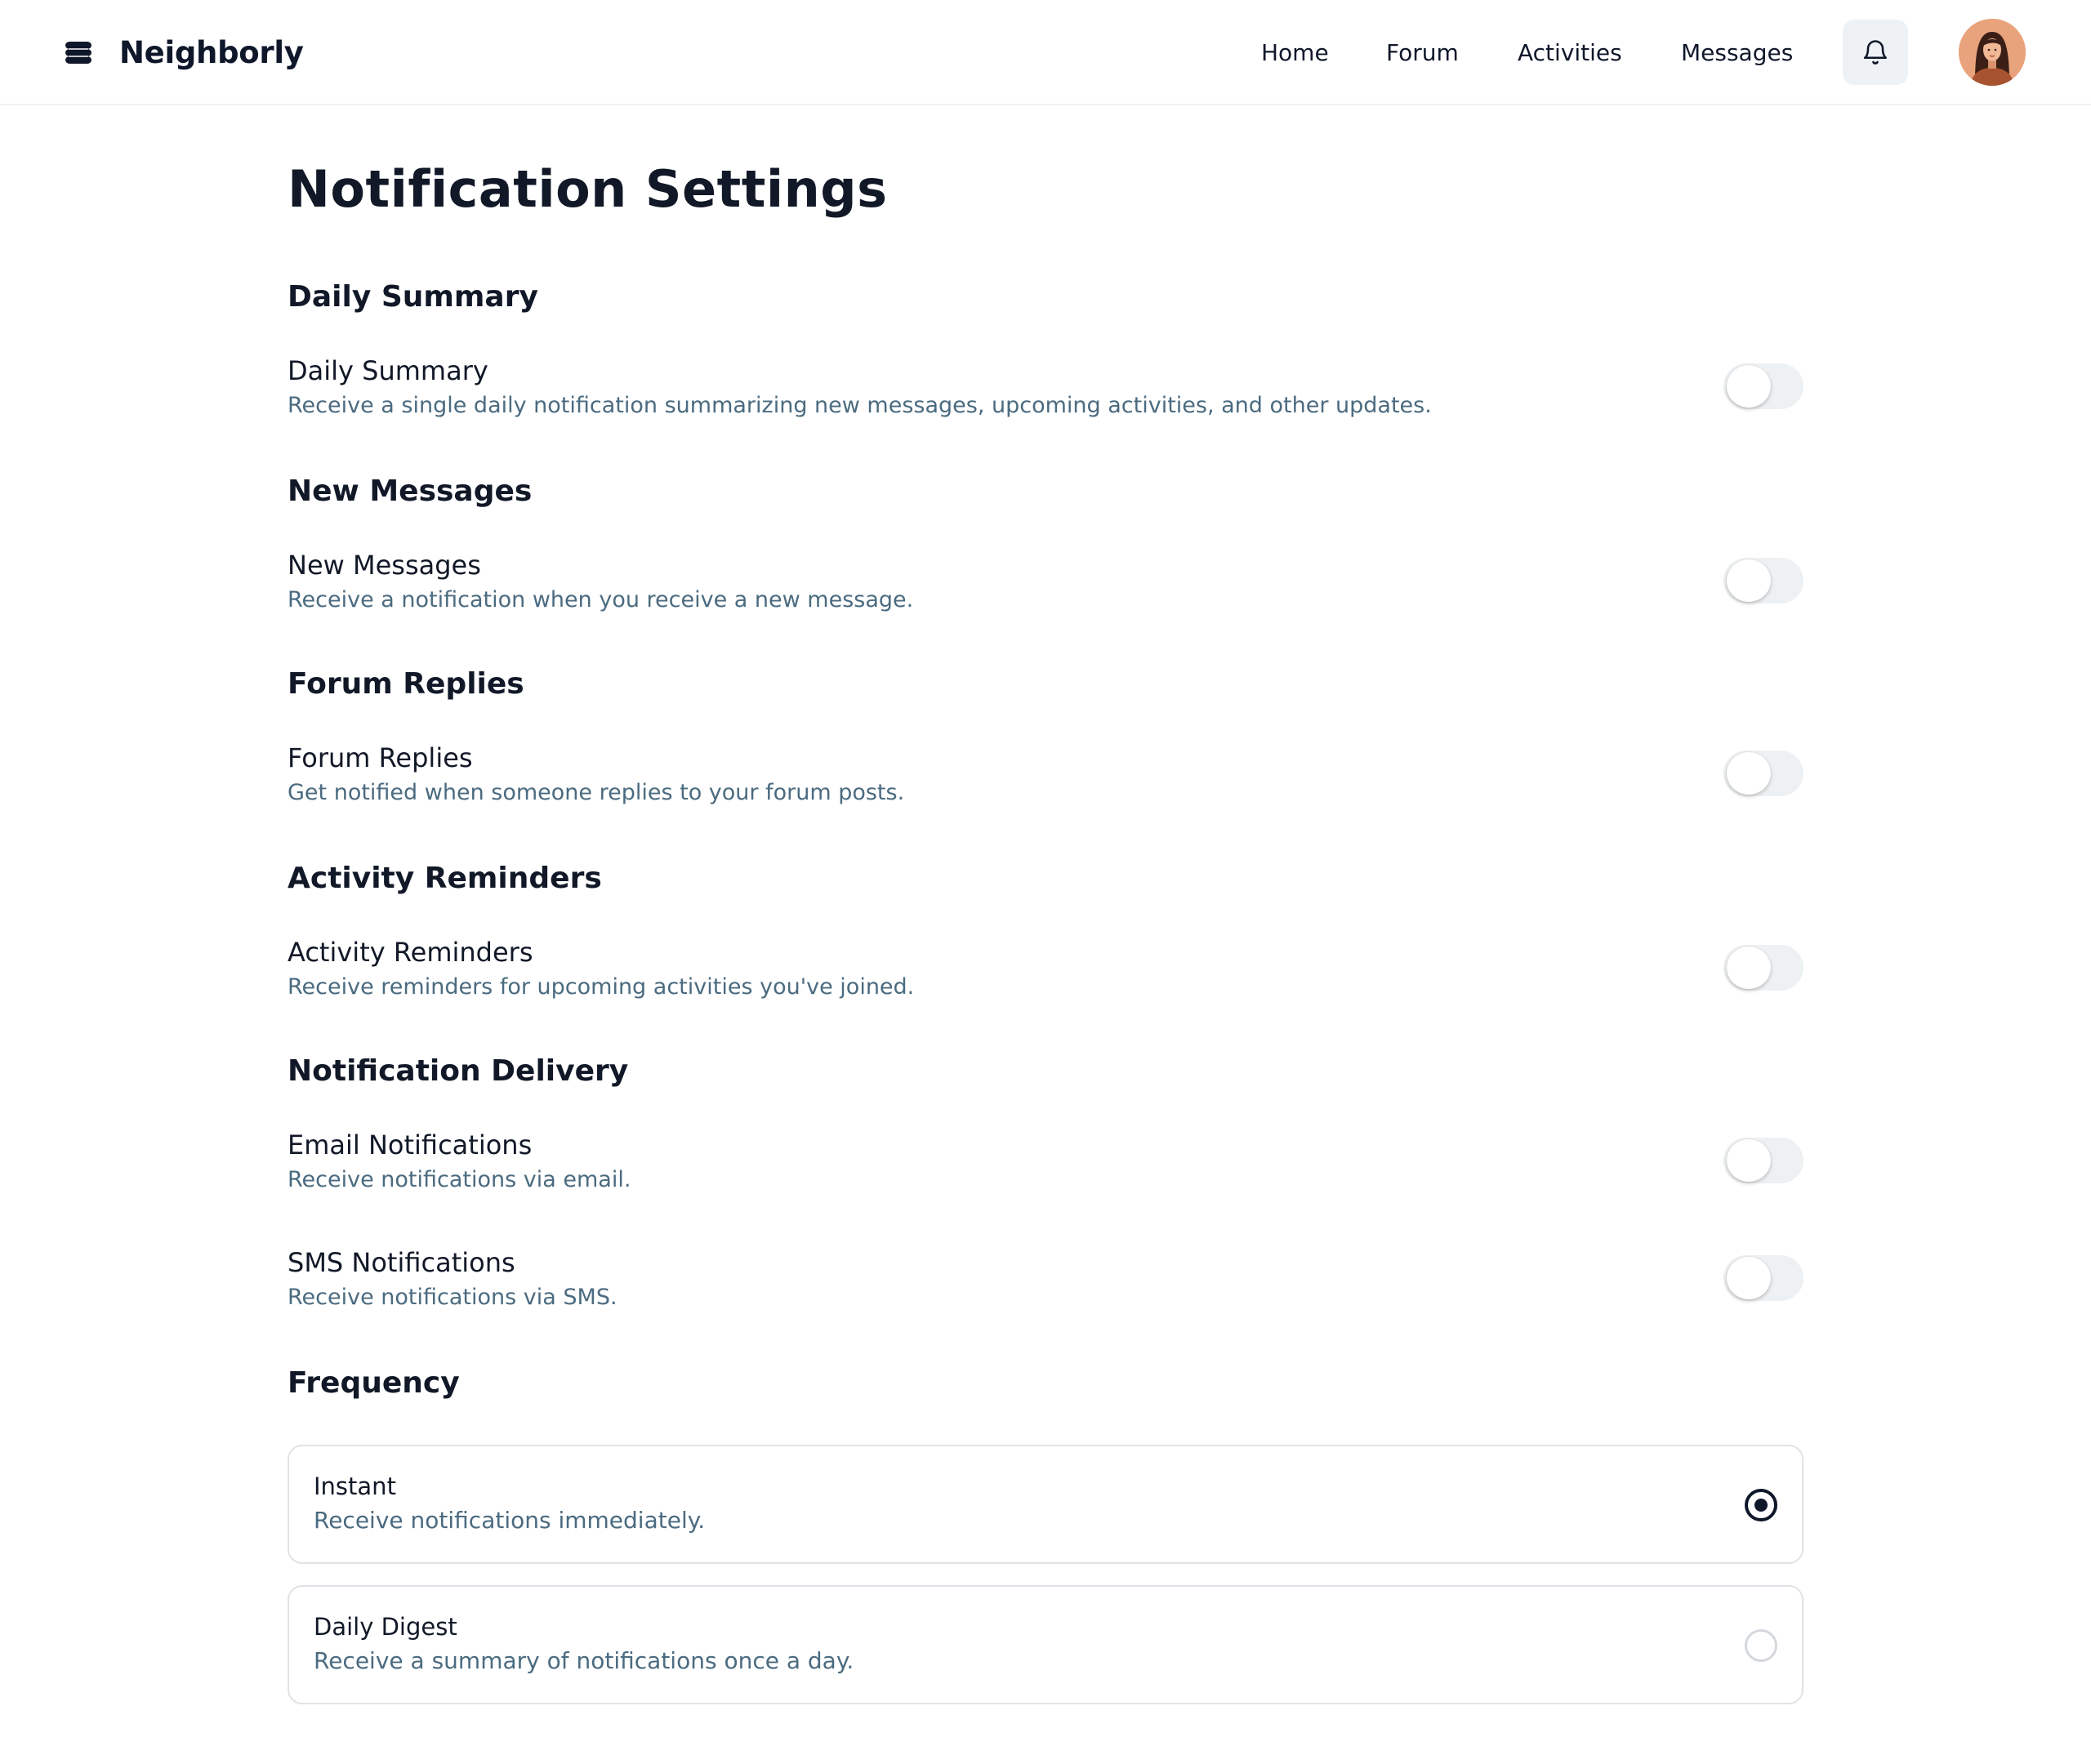  I want to click on radio-instant, so click(1761, 1505).